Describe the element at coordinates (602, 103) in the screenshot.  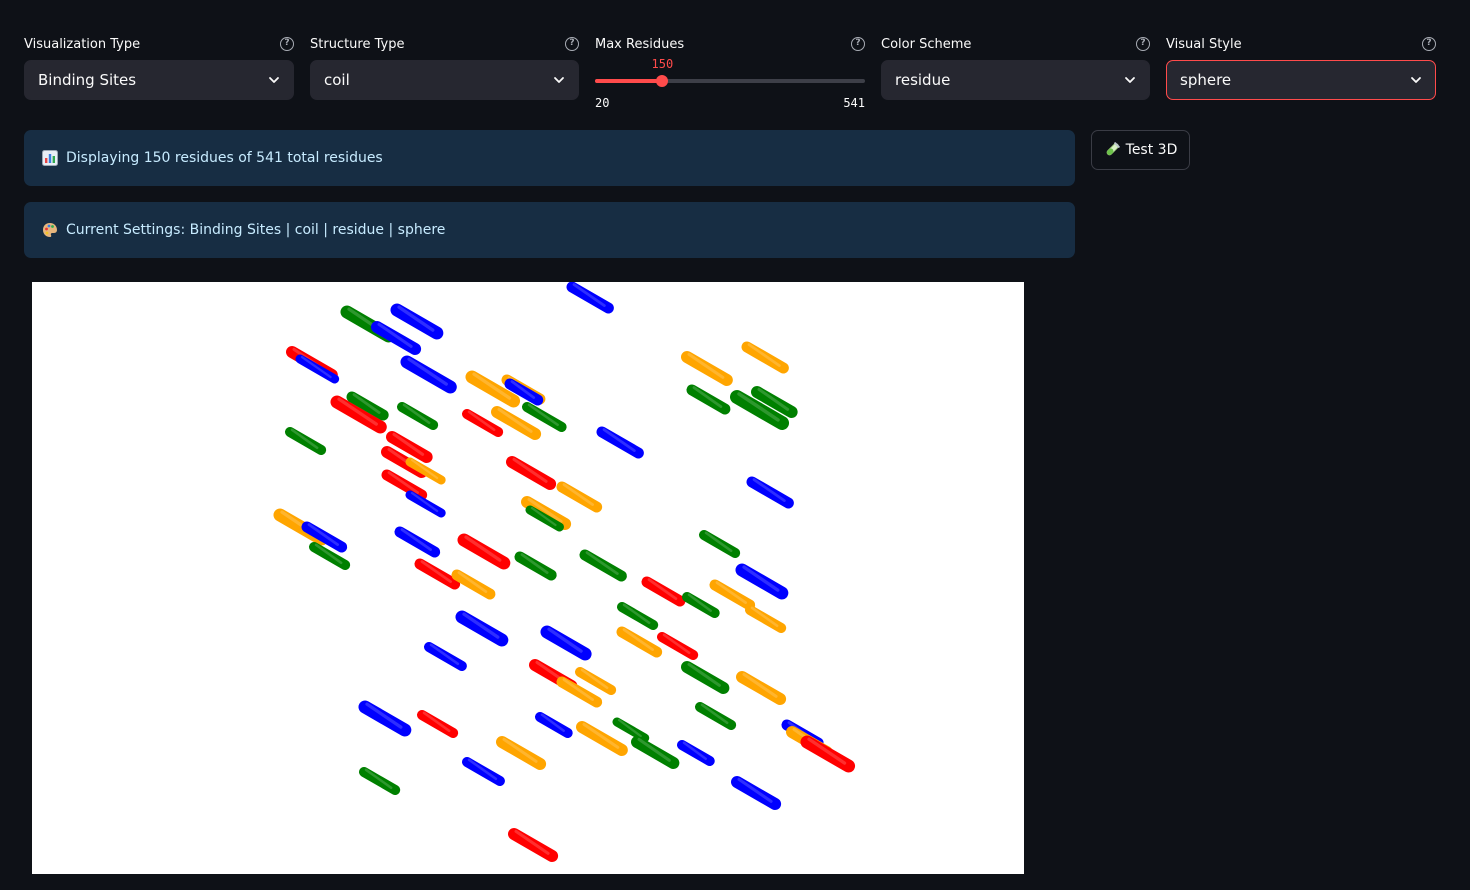
I see `slider-min-label: 20` at that location.